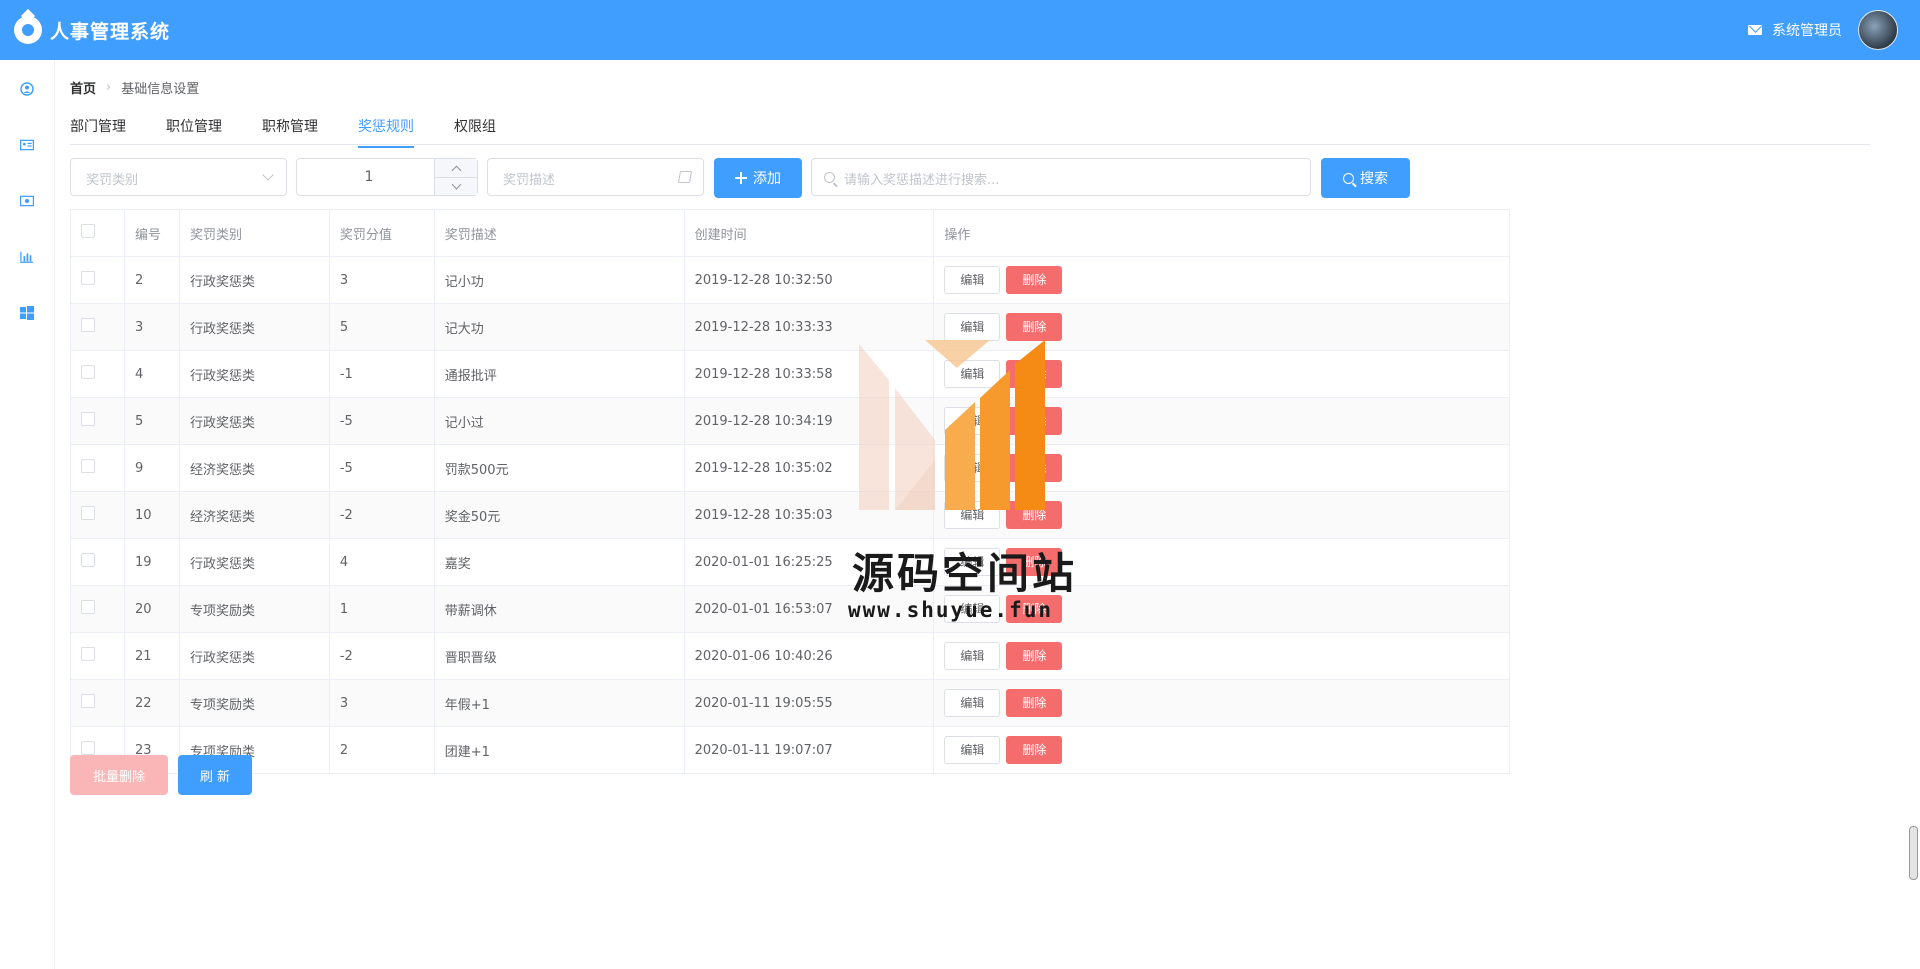 The height and width of the screenshot is (969, 1920). I want to click on mail-icon, so click(1755, 30).